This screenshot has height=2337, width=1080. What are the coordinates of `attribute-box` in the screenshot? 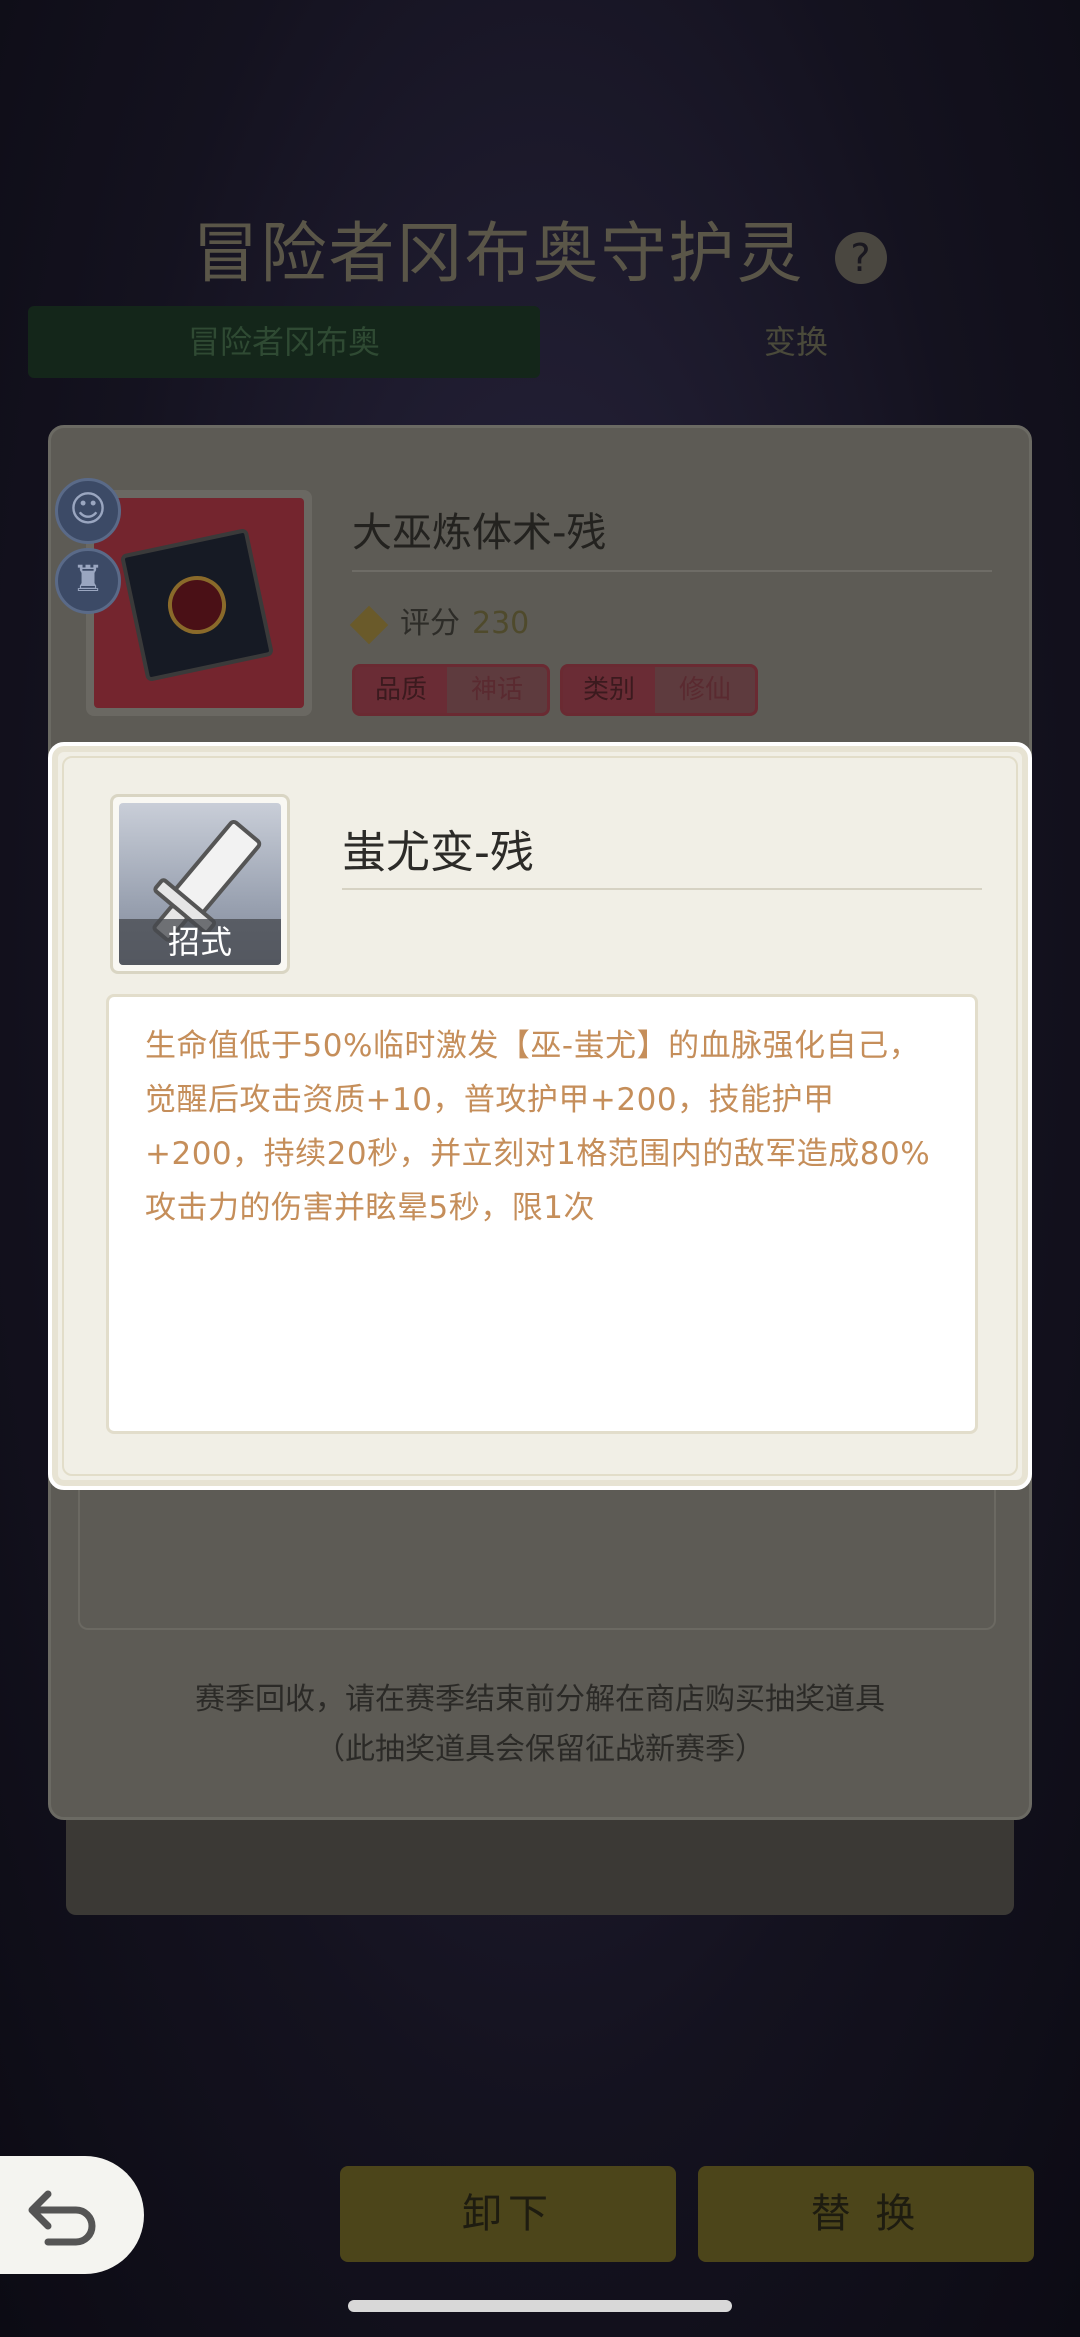 It's located at (537, 1555).